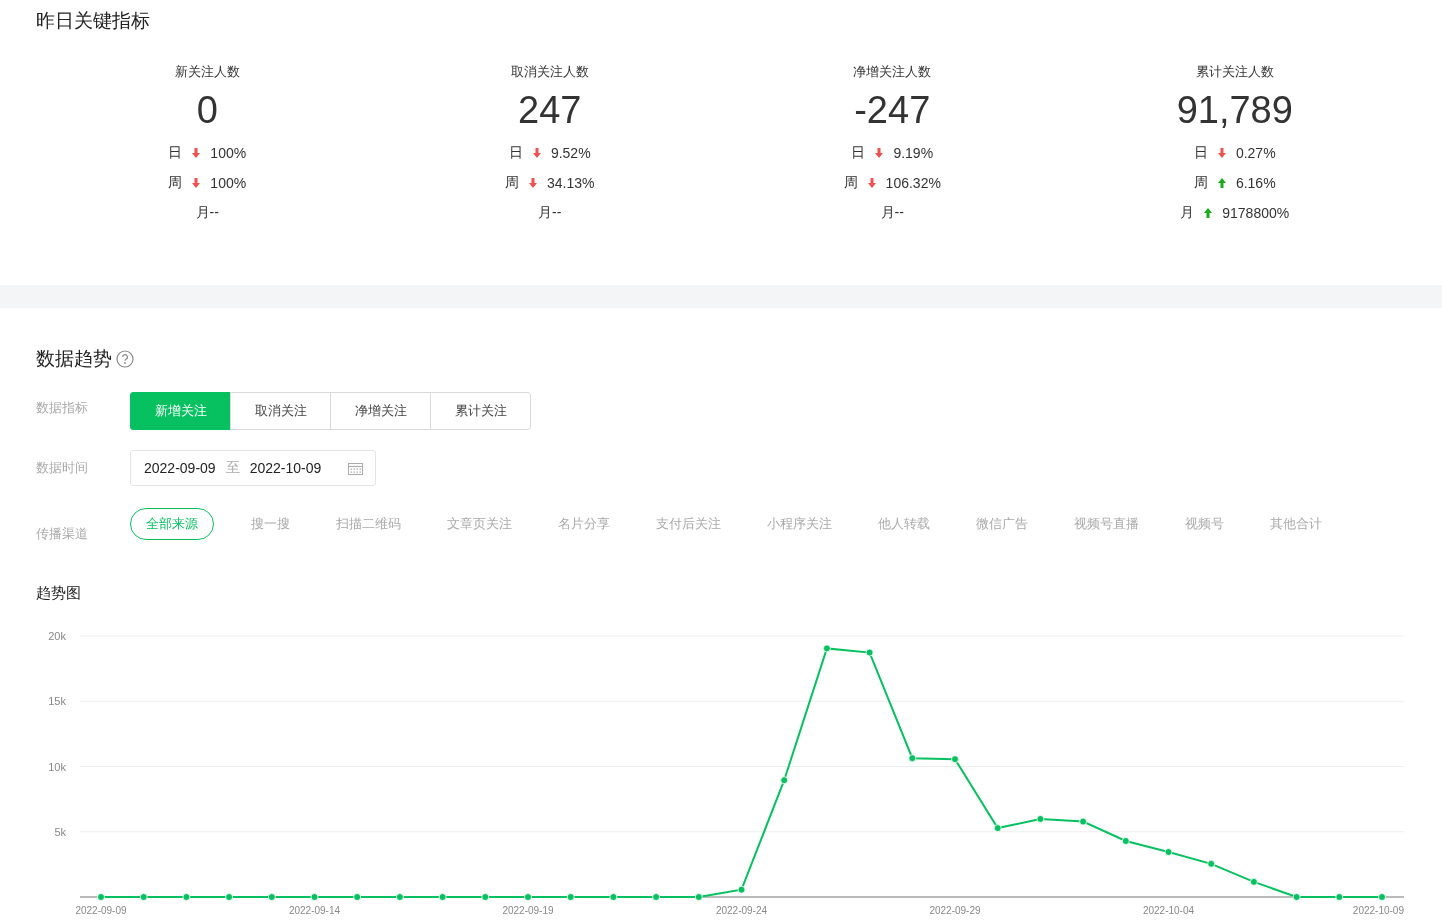 This screenshot has width=1442, height=922. What do you see at coordinates (1255, 153) in the screenshot?
I see `change-value: 0.27%` at bounding box center [1255, 153].